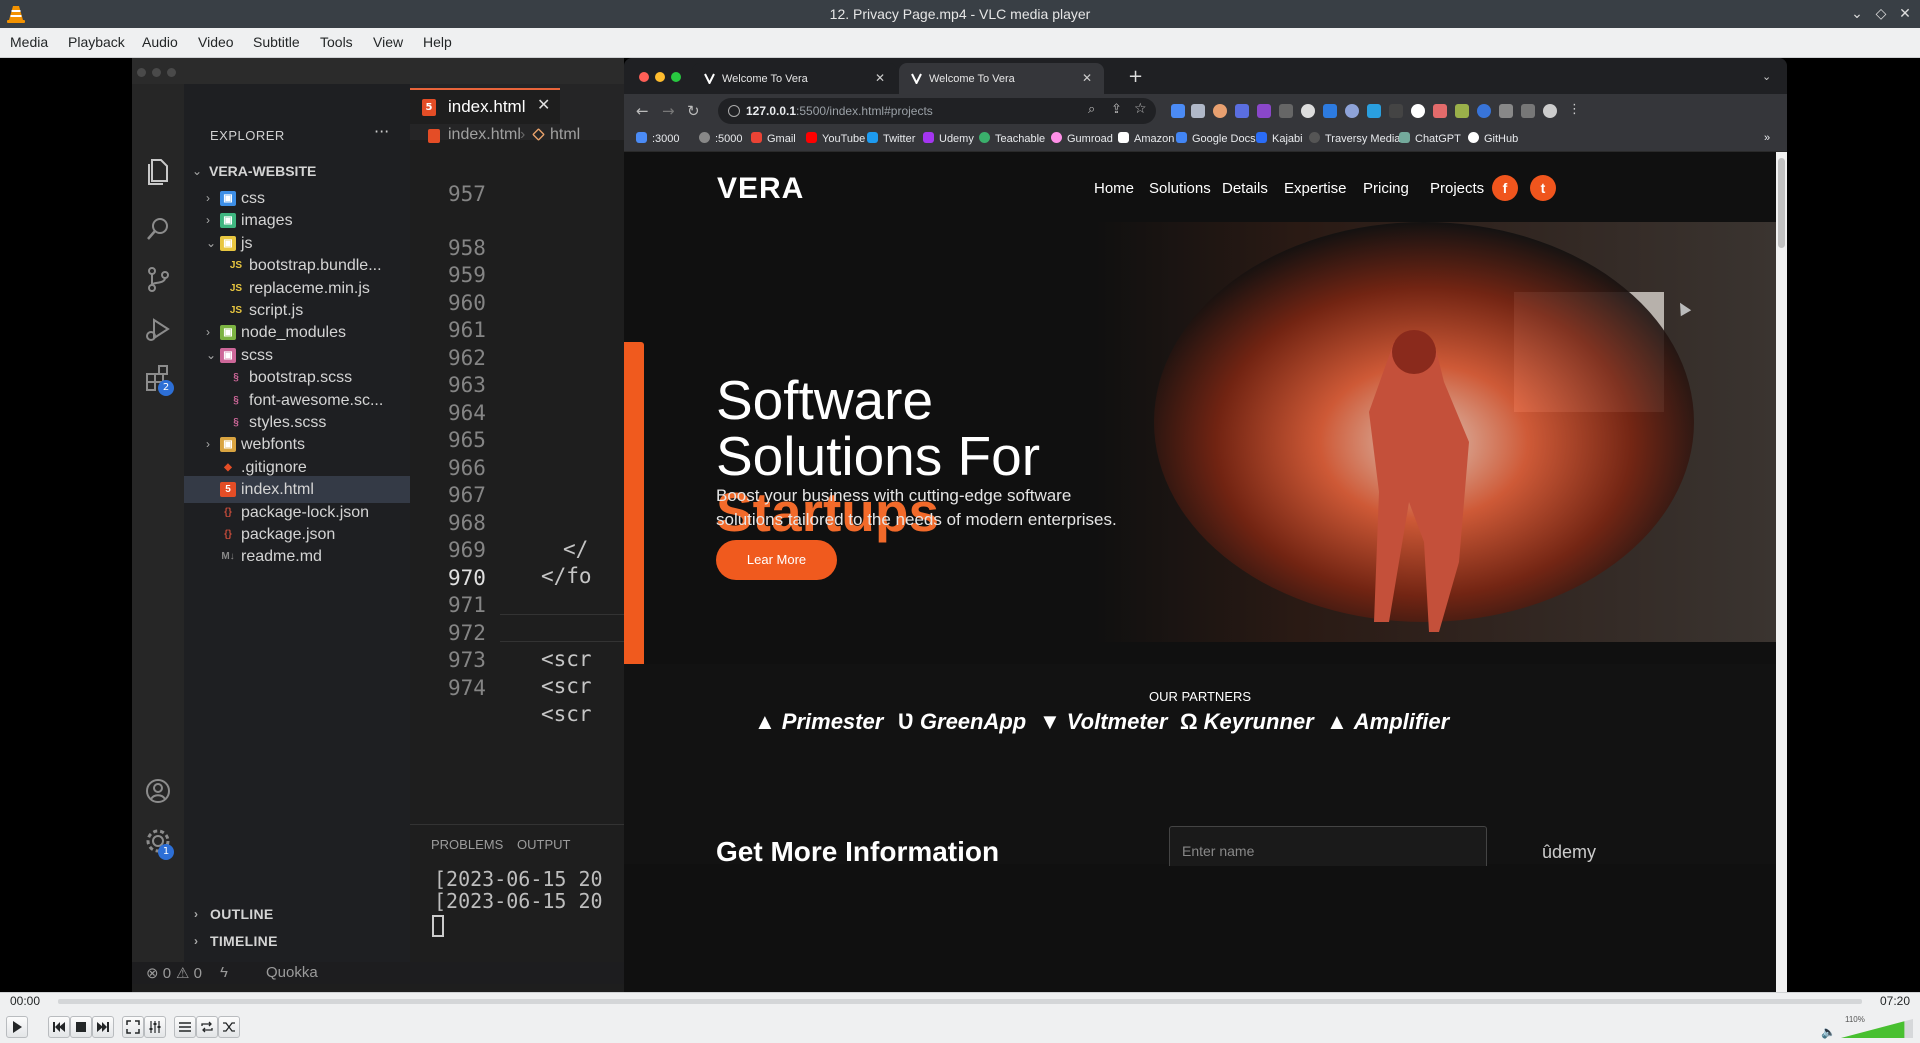  What do you see at coordinates (17, 1027) in the screenshot?
I see `play-button` at bounding box center [17, 1027].